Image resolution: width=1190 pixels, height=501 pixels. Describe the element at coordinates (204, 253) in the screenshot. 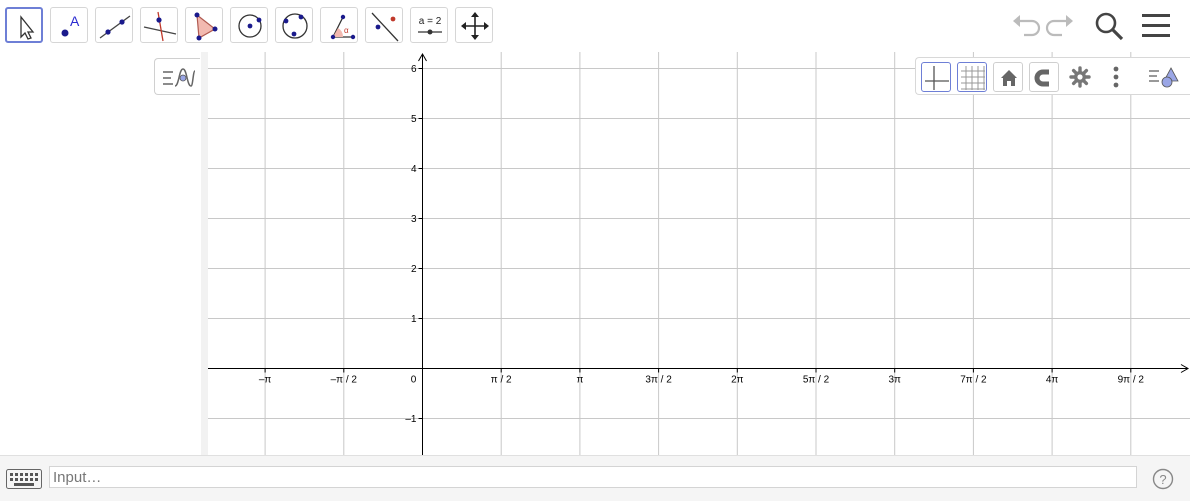

I see `view-splitter` at that location.